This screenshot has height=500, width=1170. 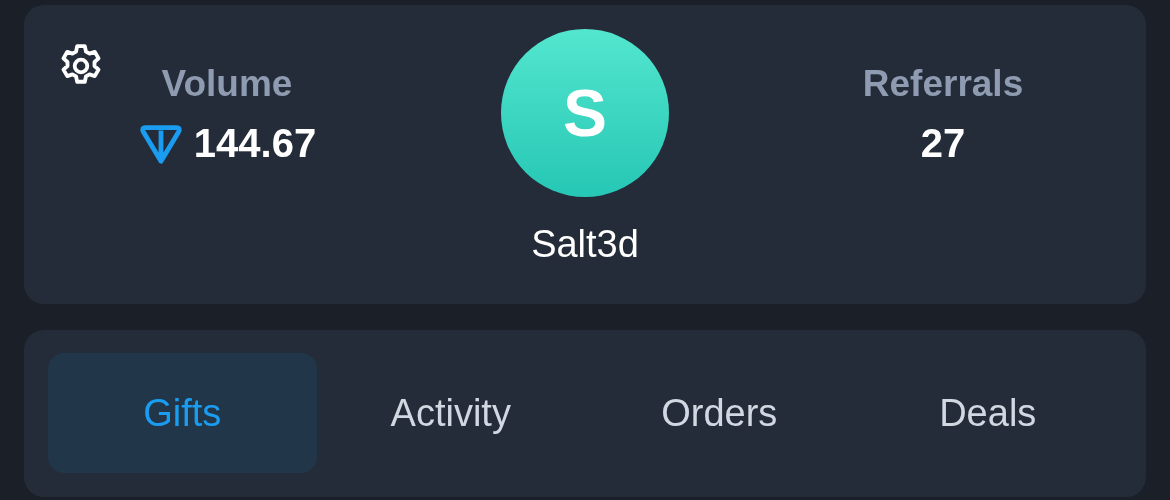 What do you see at coordinates (450, 413) in the screenshot?
I see `tab: Activity` at bounding box center [450, 413].